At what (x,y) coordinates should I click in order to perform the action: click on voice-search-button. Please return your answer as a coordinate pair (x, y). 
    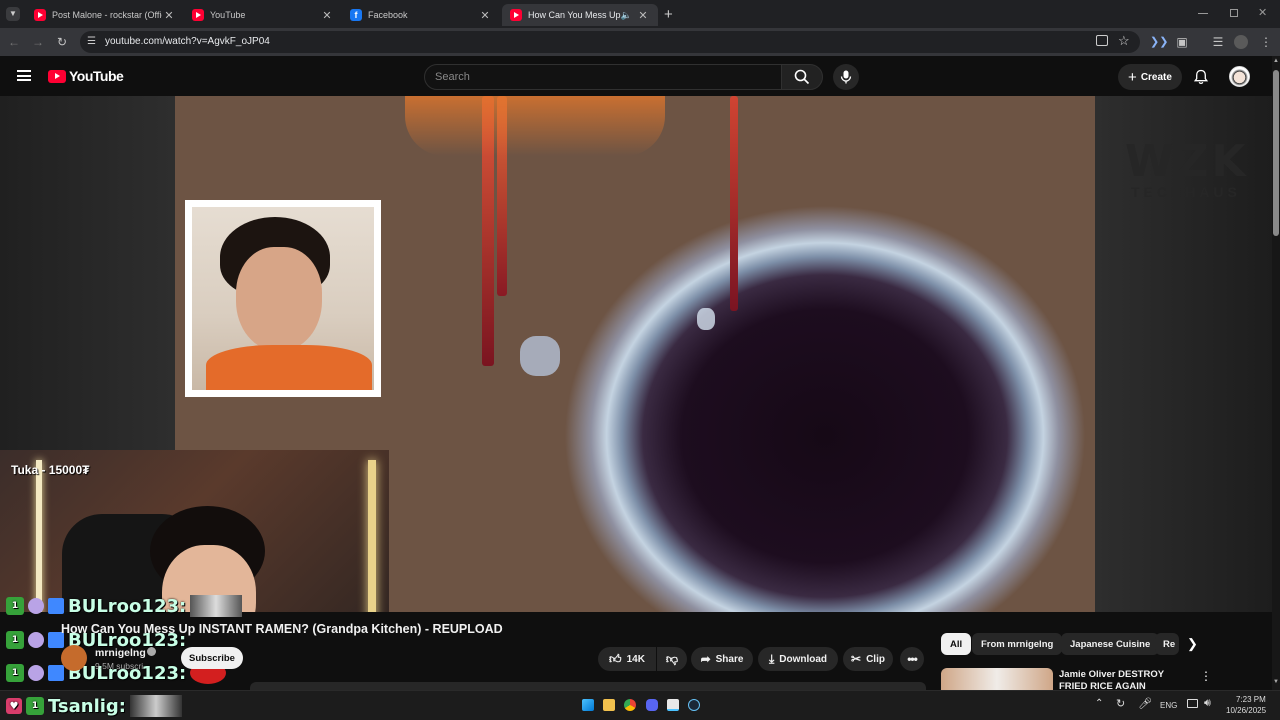
    Looking at the image, I should click on (846, 77).